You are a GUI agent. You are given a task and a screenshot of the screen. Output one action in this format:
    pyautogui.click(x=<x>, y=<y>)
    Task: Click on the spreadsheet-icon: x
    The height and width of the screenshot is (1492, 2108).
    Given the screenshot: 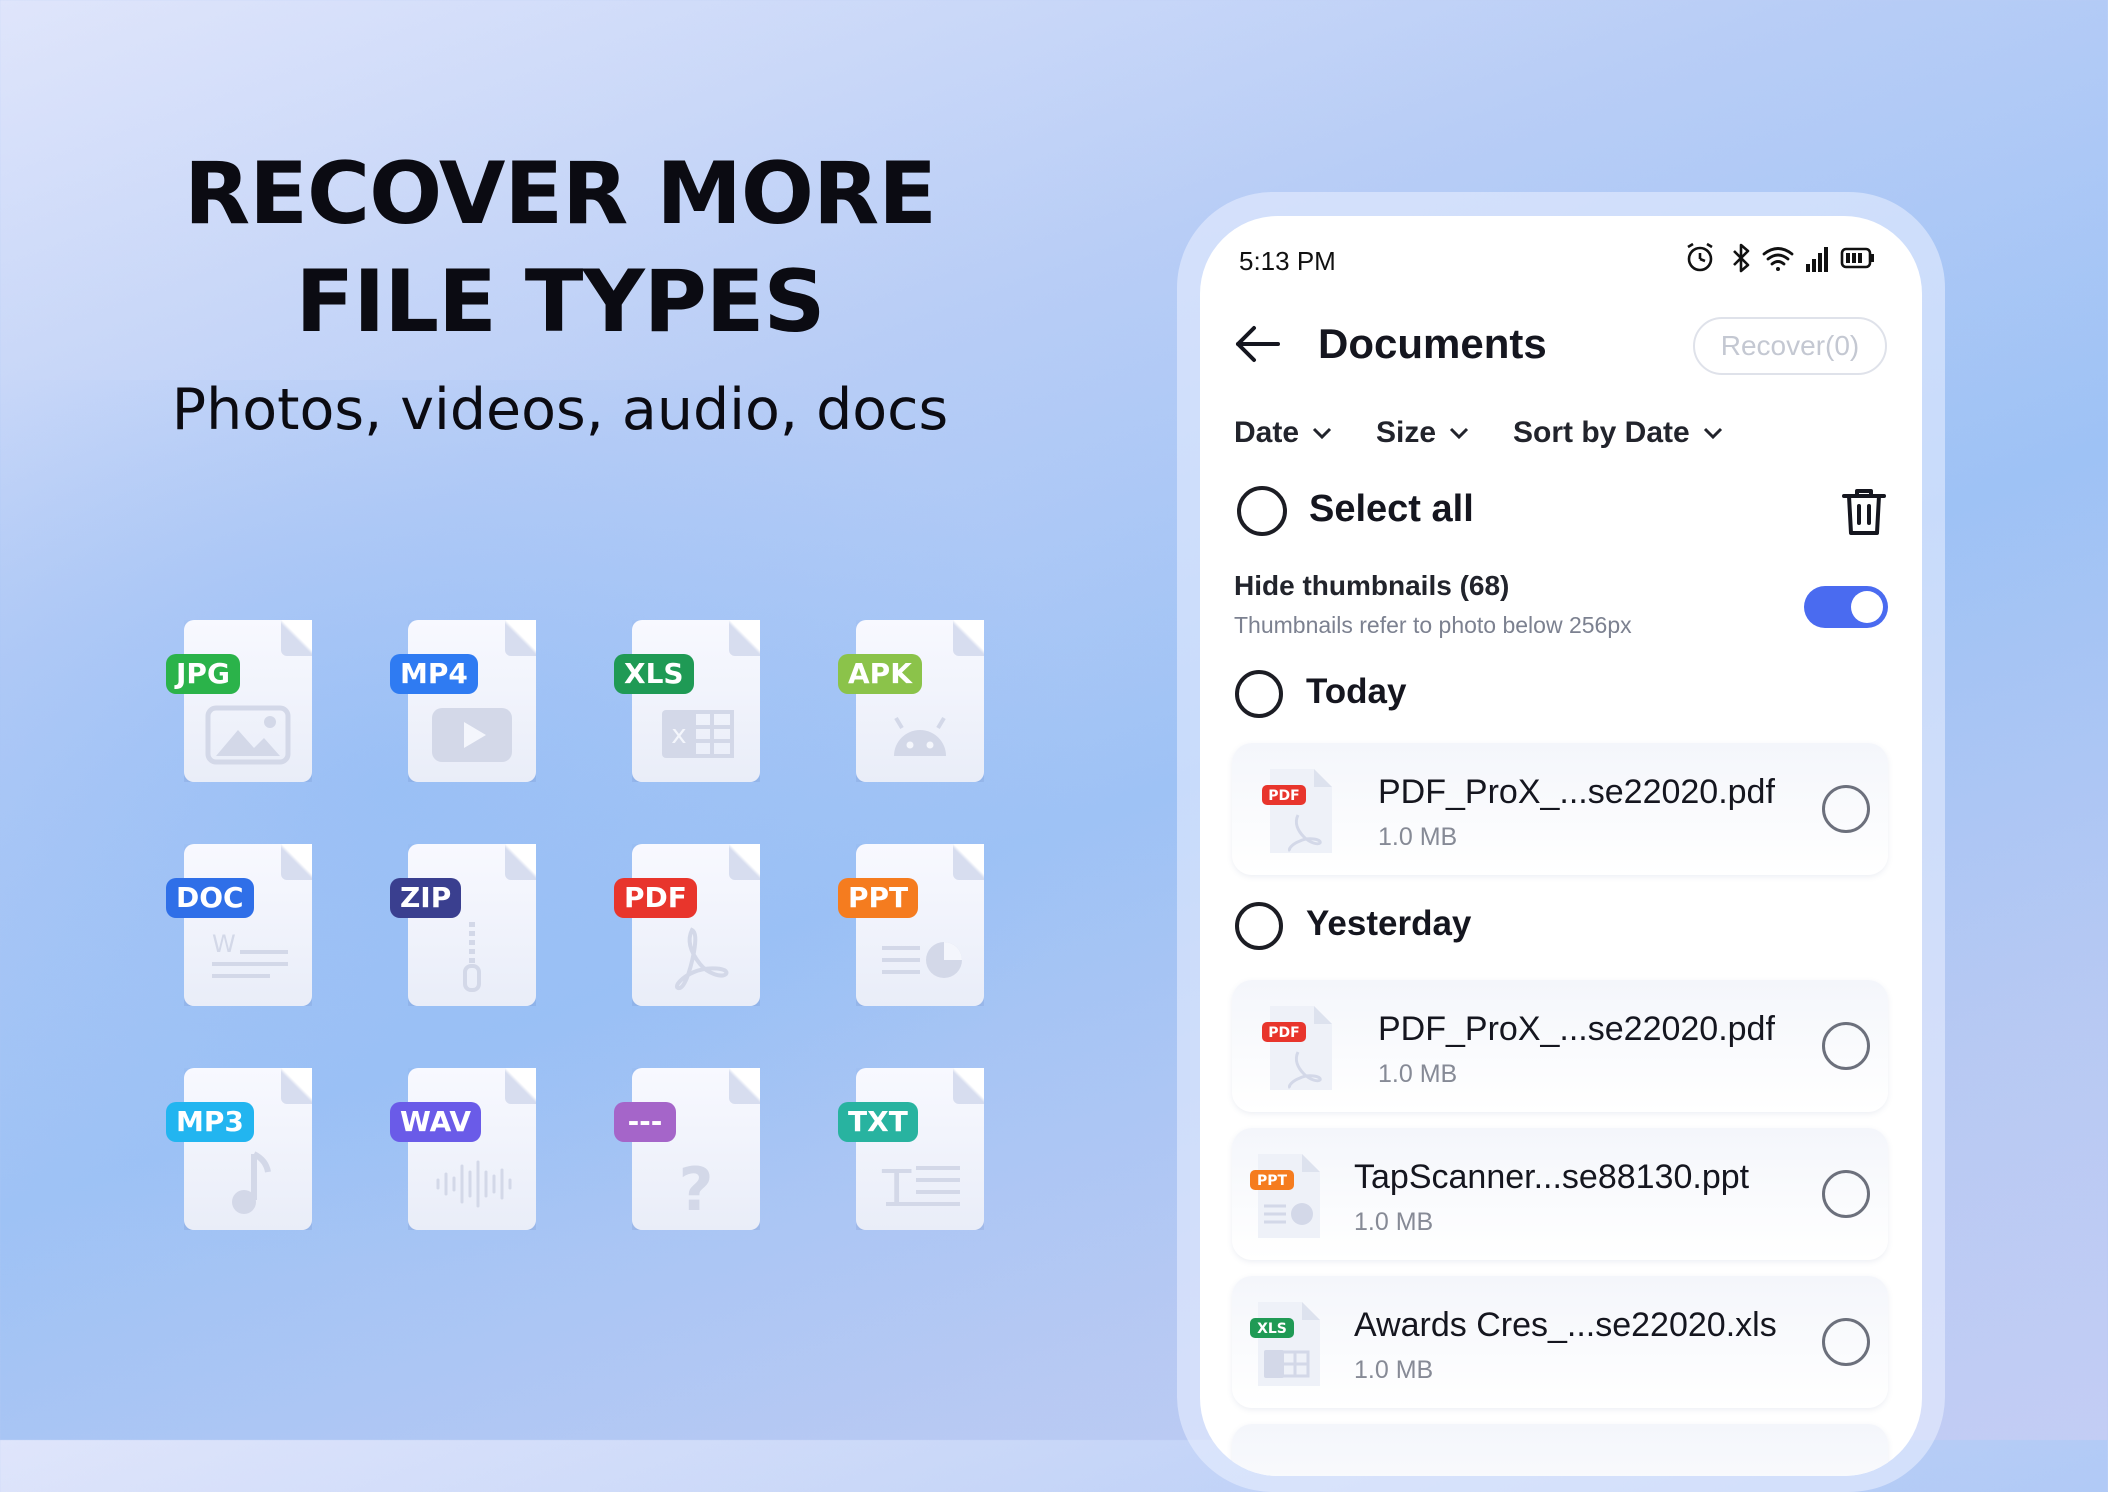 What is the action you would take?
    pyautogui.click(x=698, y=734)
    